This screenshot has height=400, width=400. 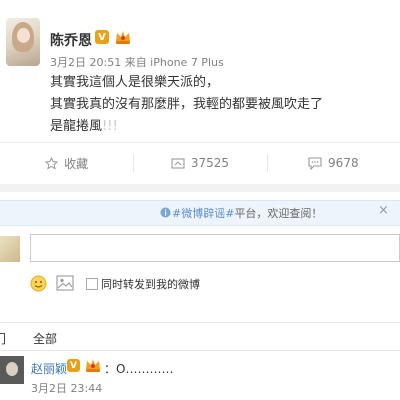 I want to click on hint-rest: 平台，欢迎查阅！, so click(x=278, y=213).